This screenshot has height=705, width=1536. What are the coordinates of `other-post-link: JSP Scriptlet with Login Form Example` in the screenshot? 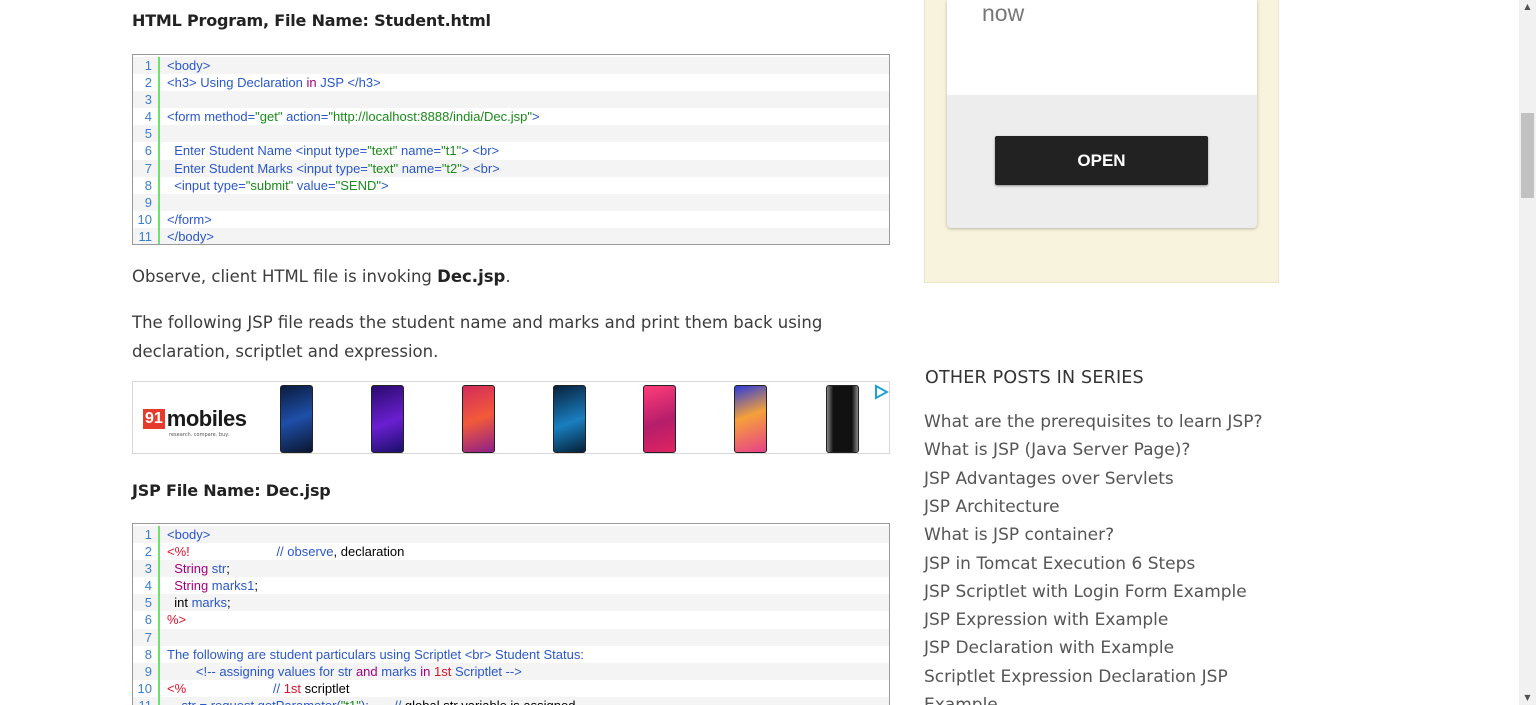 It's located at (1085, 592).